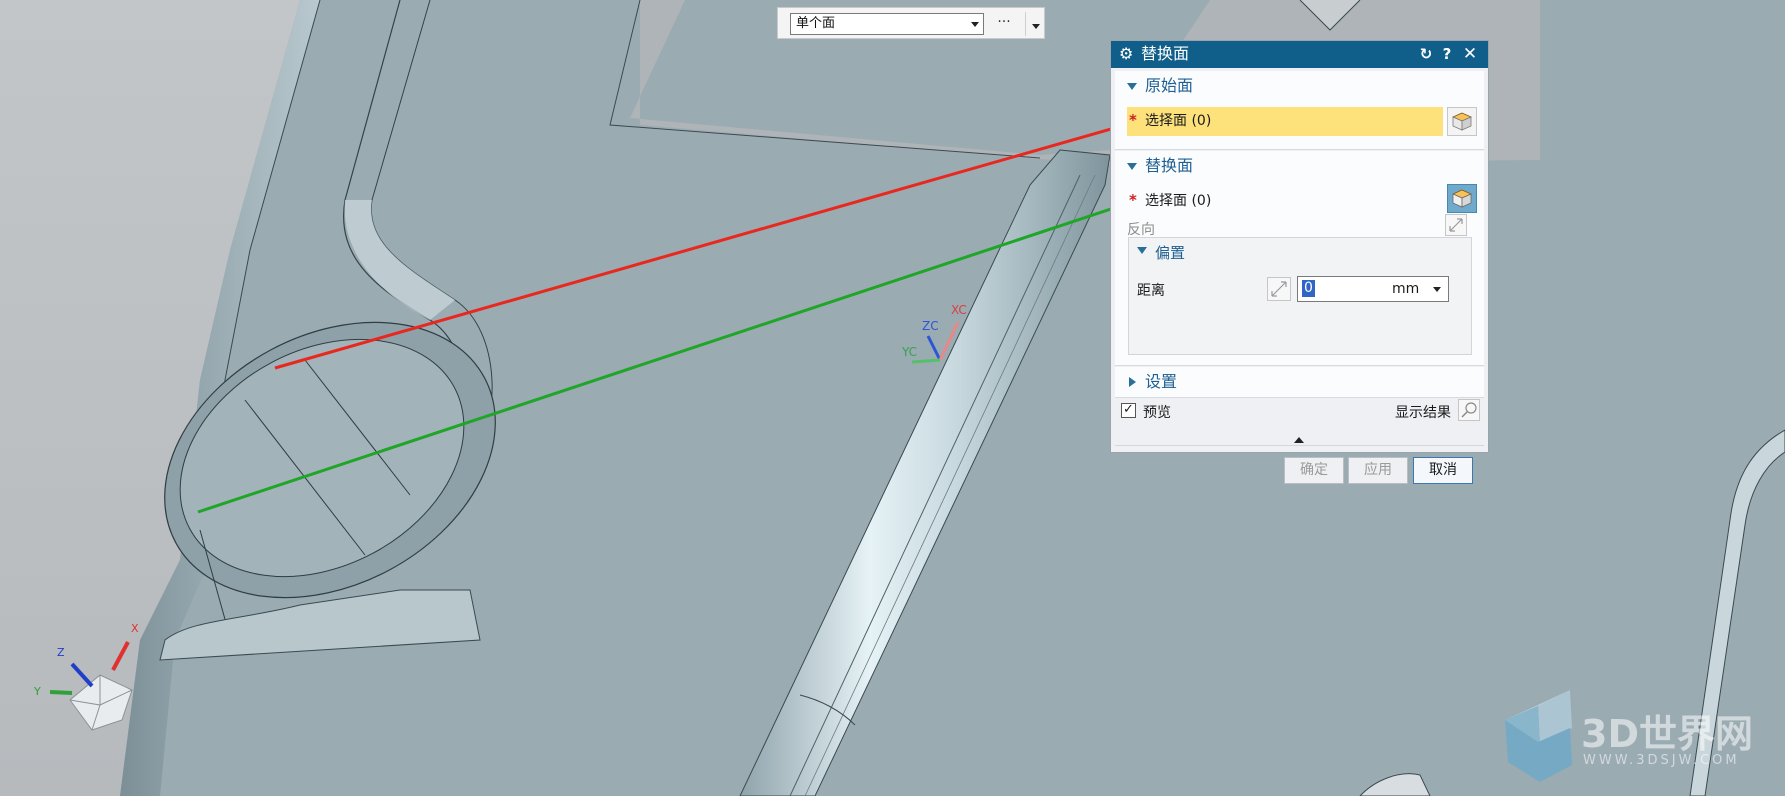  I want to click on preview-label: 预览, so click(1157, 413).